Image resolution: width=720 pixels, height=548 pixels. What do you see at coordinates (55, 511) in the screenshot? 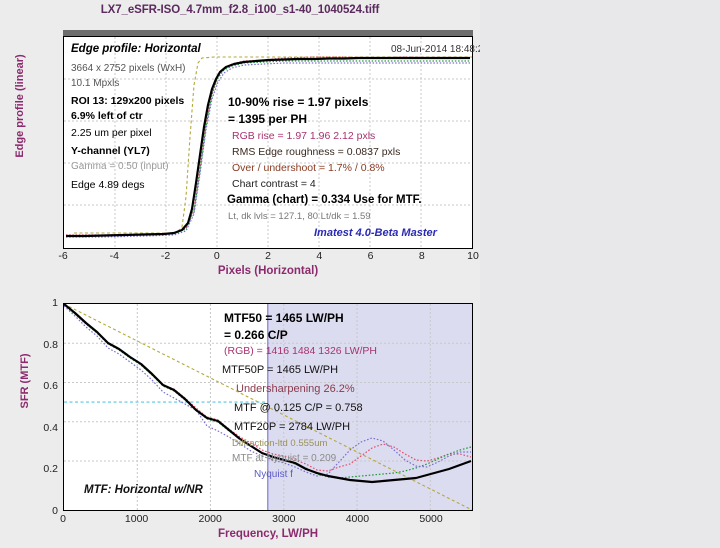
I see `mtf-ytick-0: 0` at bounding box center [55, 511].